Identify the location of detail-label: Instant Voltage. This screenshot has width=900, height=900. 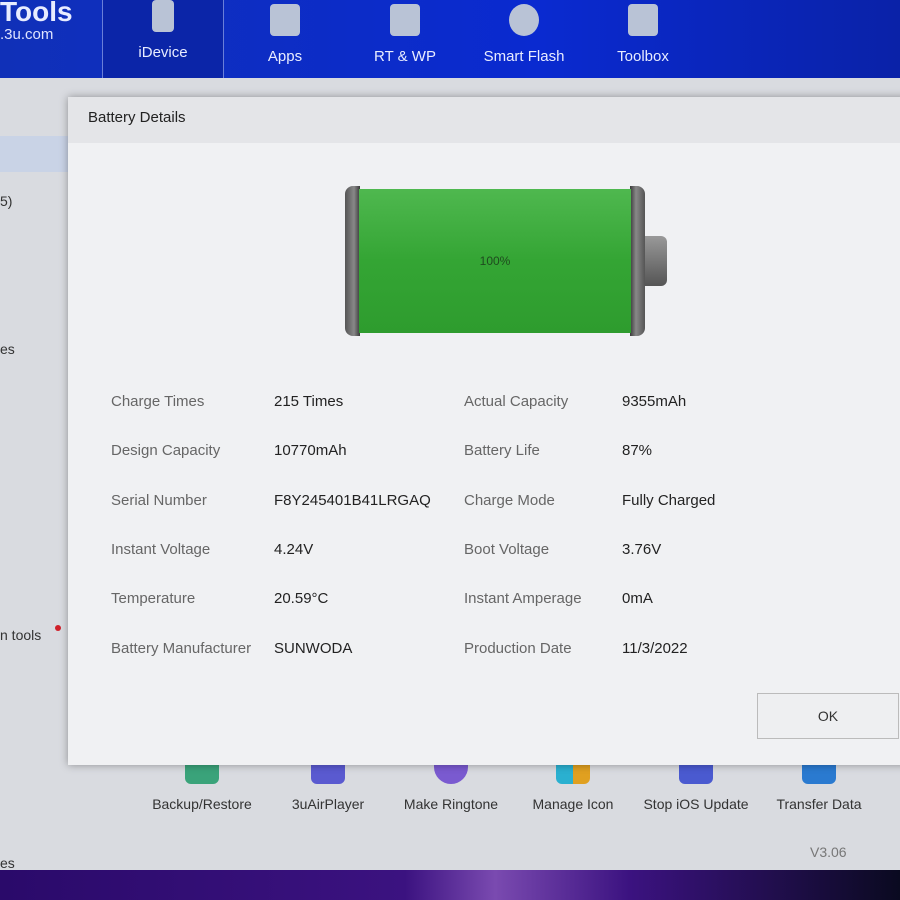
(161, 549).